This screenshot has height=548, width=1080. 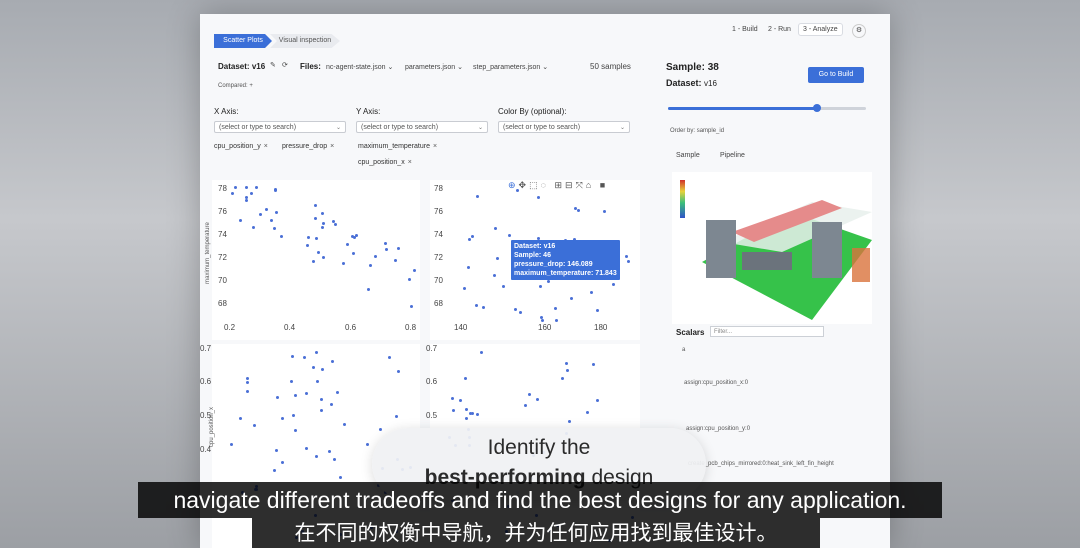 I want to click on tick-label: 0.7, so click(x=206, y=348).